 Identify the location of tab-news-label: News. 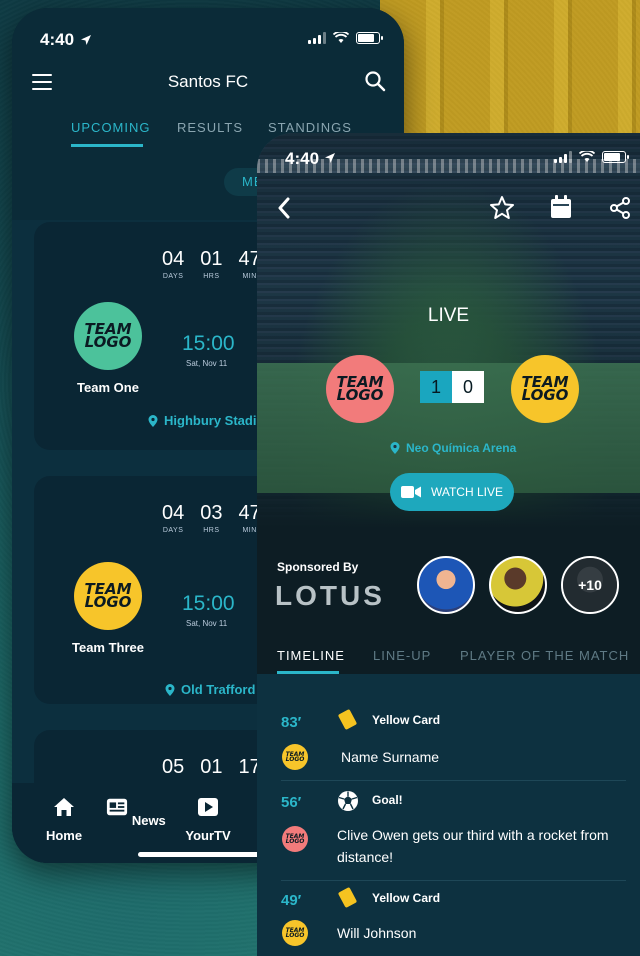
(148, 820).